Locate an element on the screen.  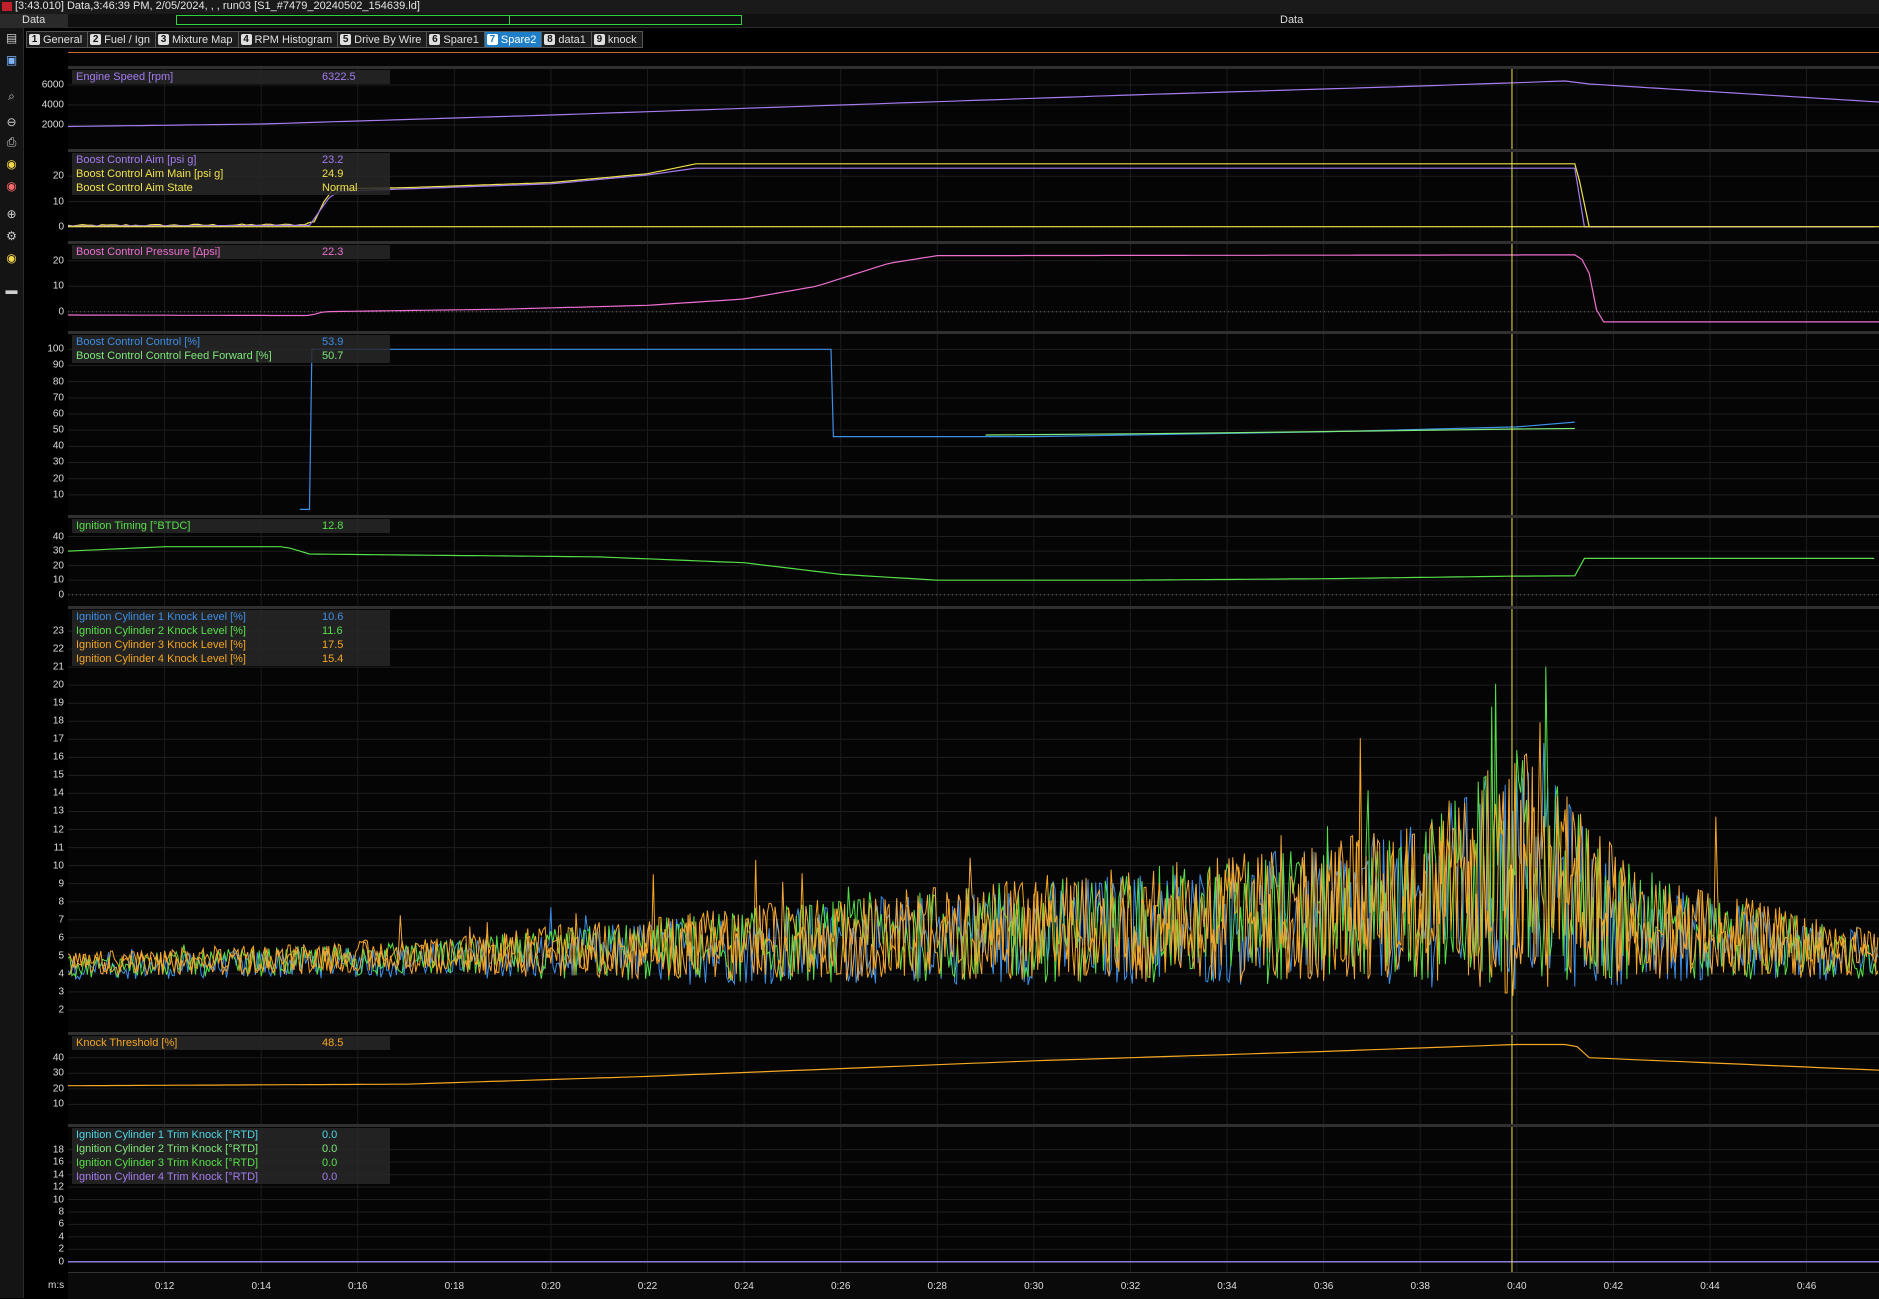
y-tick-label: 23 is located at coordinates (58, 631).